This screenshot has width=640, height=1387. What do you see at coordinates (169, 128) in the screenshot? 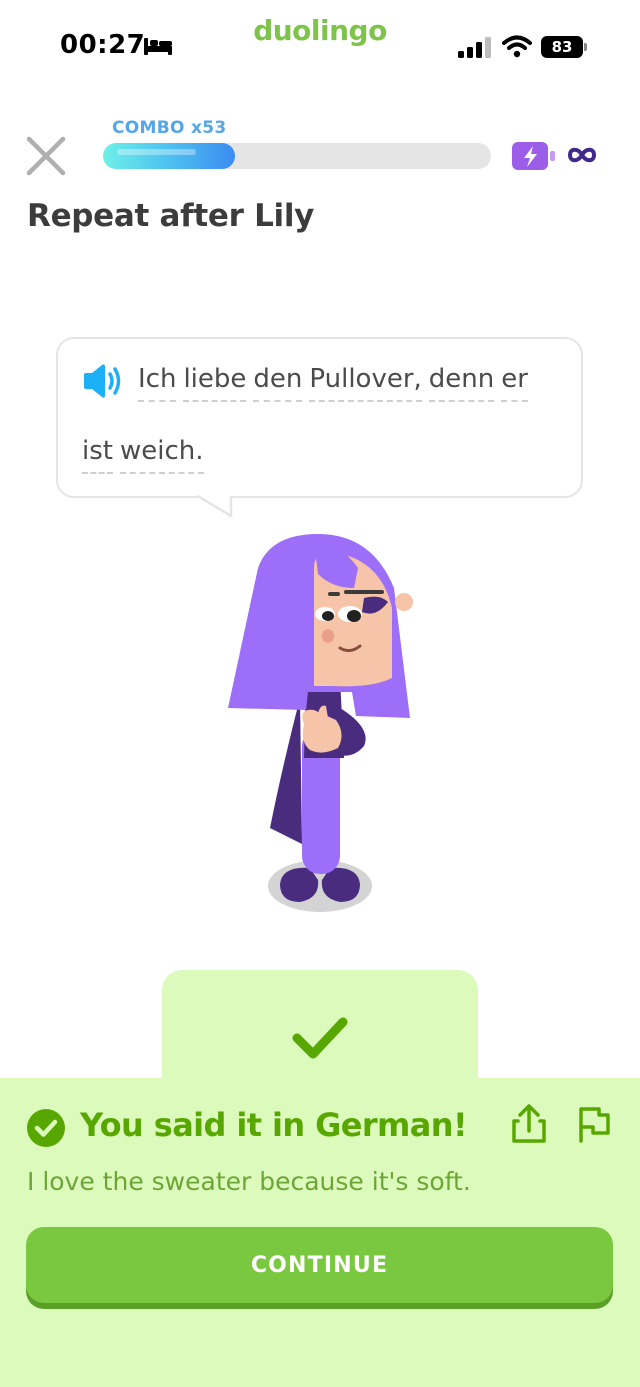
I see `combo-counter: COMBO x53` at bounding box center [169, 128].